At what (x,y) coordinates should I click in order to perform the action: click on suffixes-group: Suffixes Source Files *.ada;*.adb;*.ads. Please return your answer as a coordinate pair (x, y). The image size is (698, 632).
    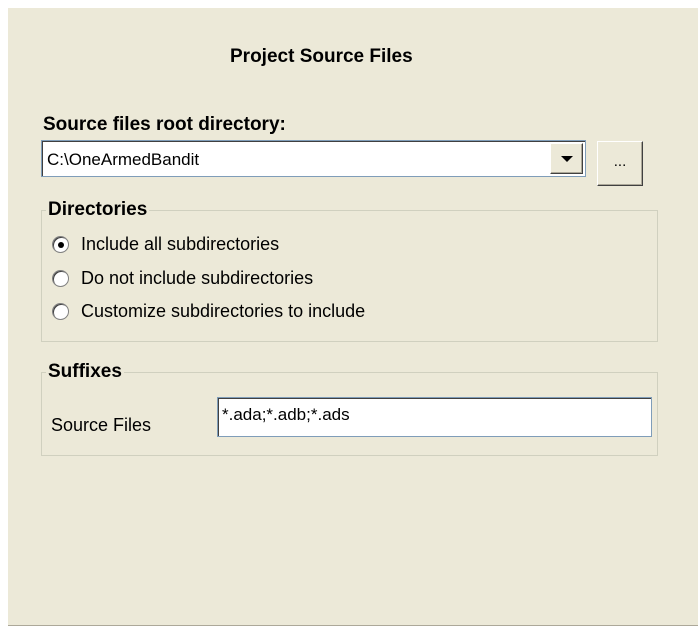
    Looking at the image, I should click on (349, 408).